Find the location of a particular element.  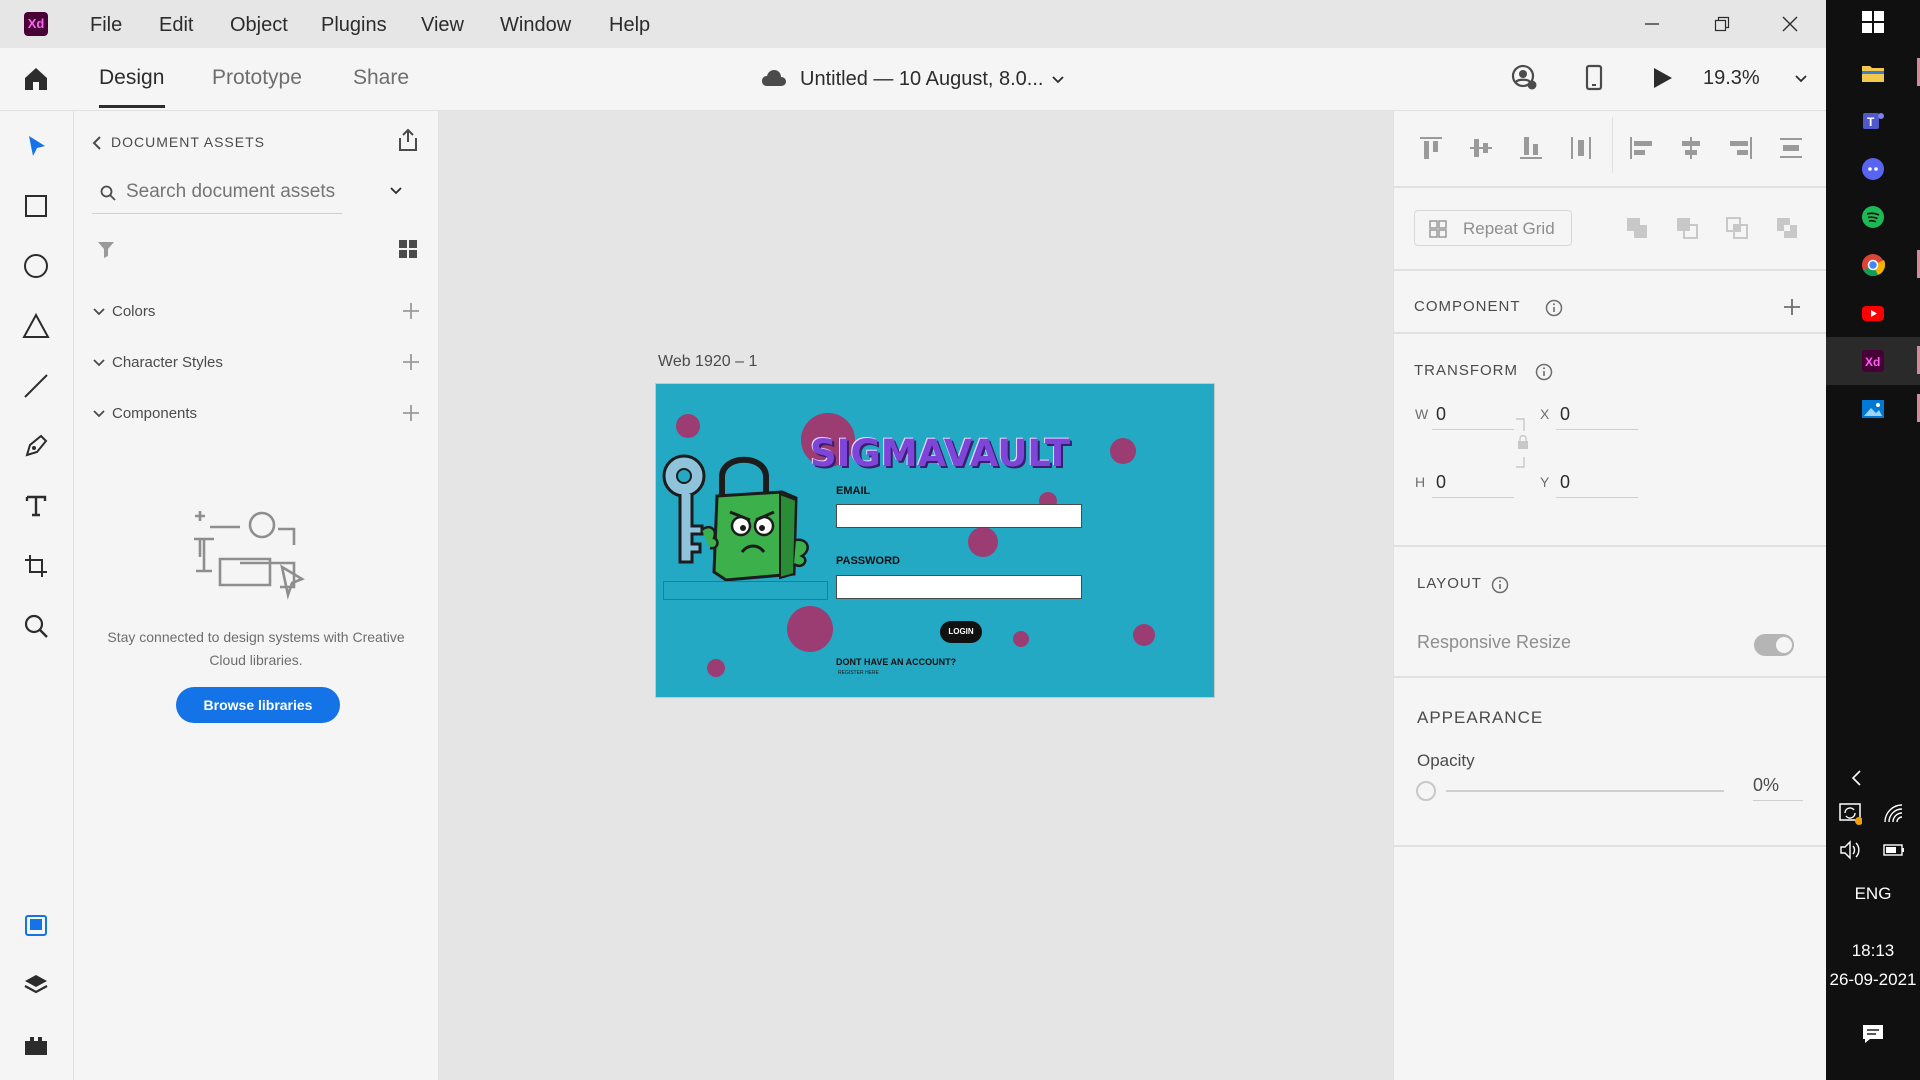

zoom-level: 19.3% is located at coordinates (1731, 78).